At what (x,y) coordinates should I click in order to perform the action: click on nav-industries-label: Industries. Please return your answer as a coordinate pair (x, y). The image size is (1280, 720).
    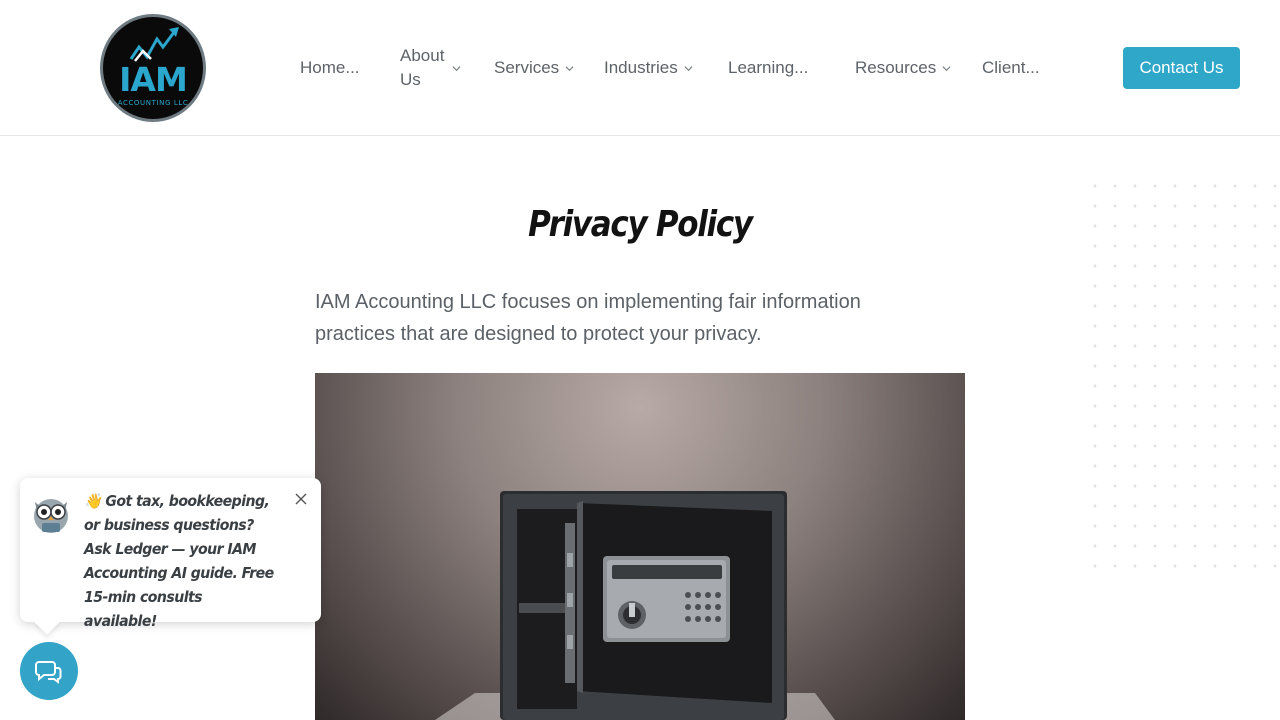
    Looking at the image, I should click on (641, 67).